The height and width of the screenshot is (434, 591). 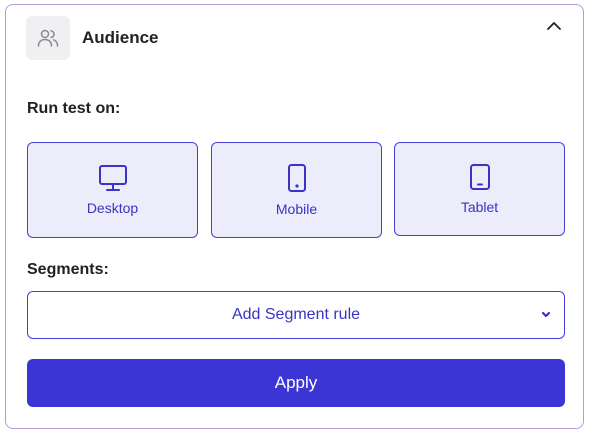 I want to click on panel-title: Audience, so click(x=120, y=37).